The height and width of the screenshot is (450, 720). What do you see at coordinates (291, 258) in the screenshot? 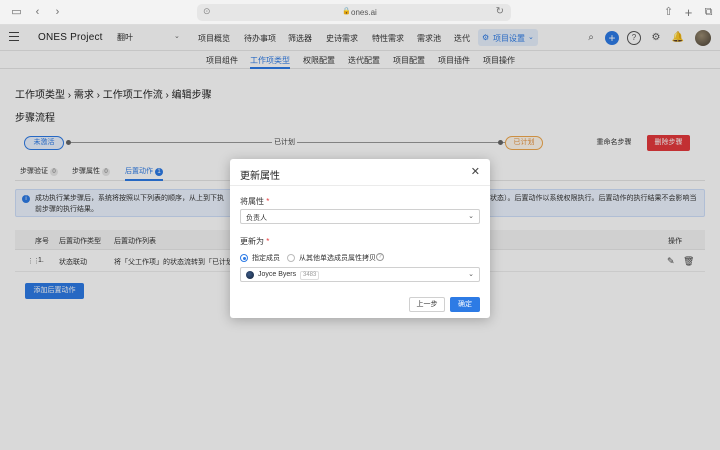
I see `radio-copy-from-property` at bounding box center [291, 258].